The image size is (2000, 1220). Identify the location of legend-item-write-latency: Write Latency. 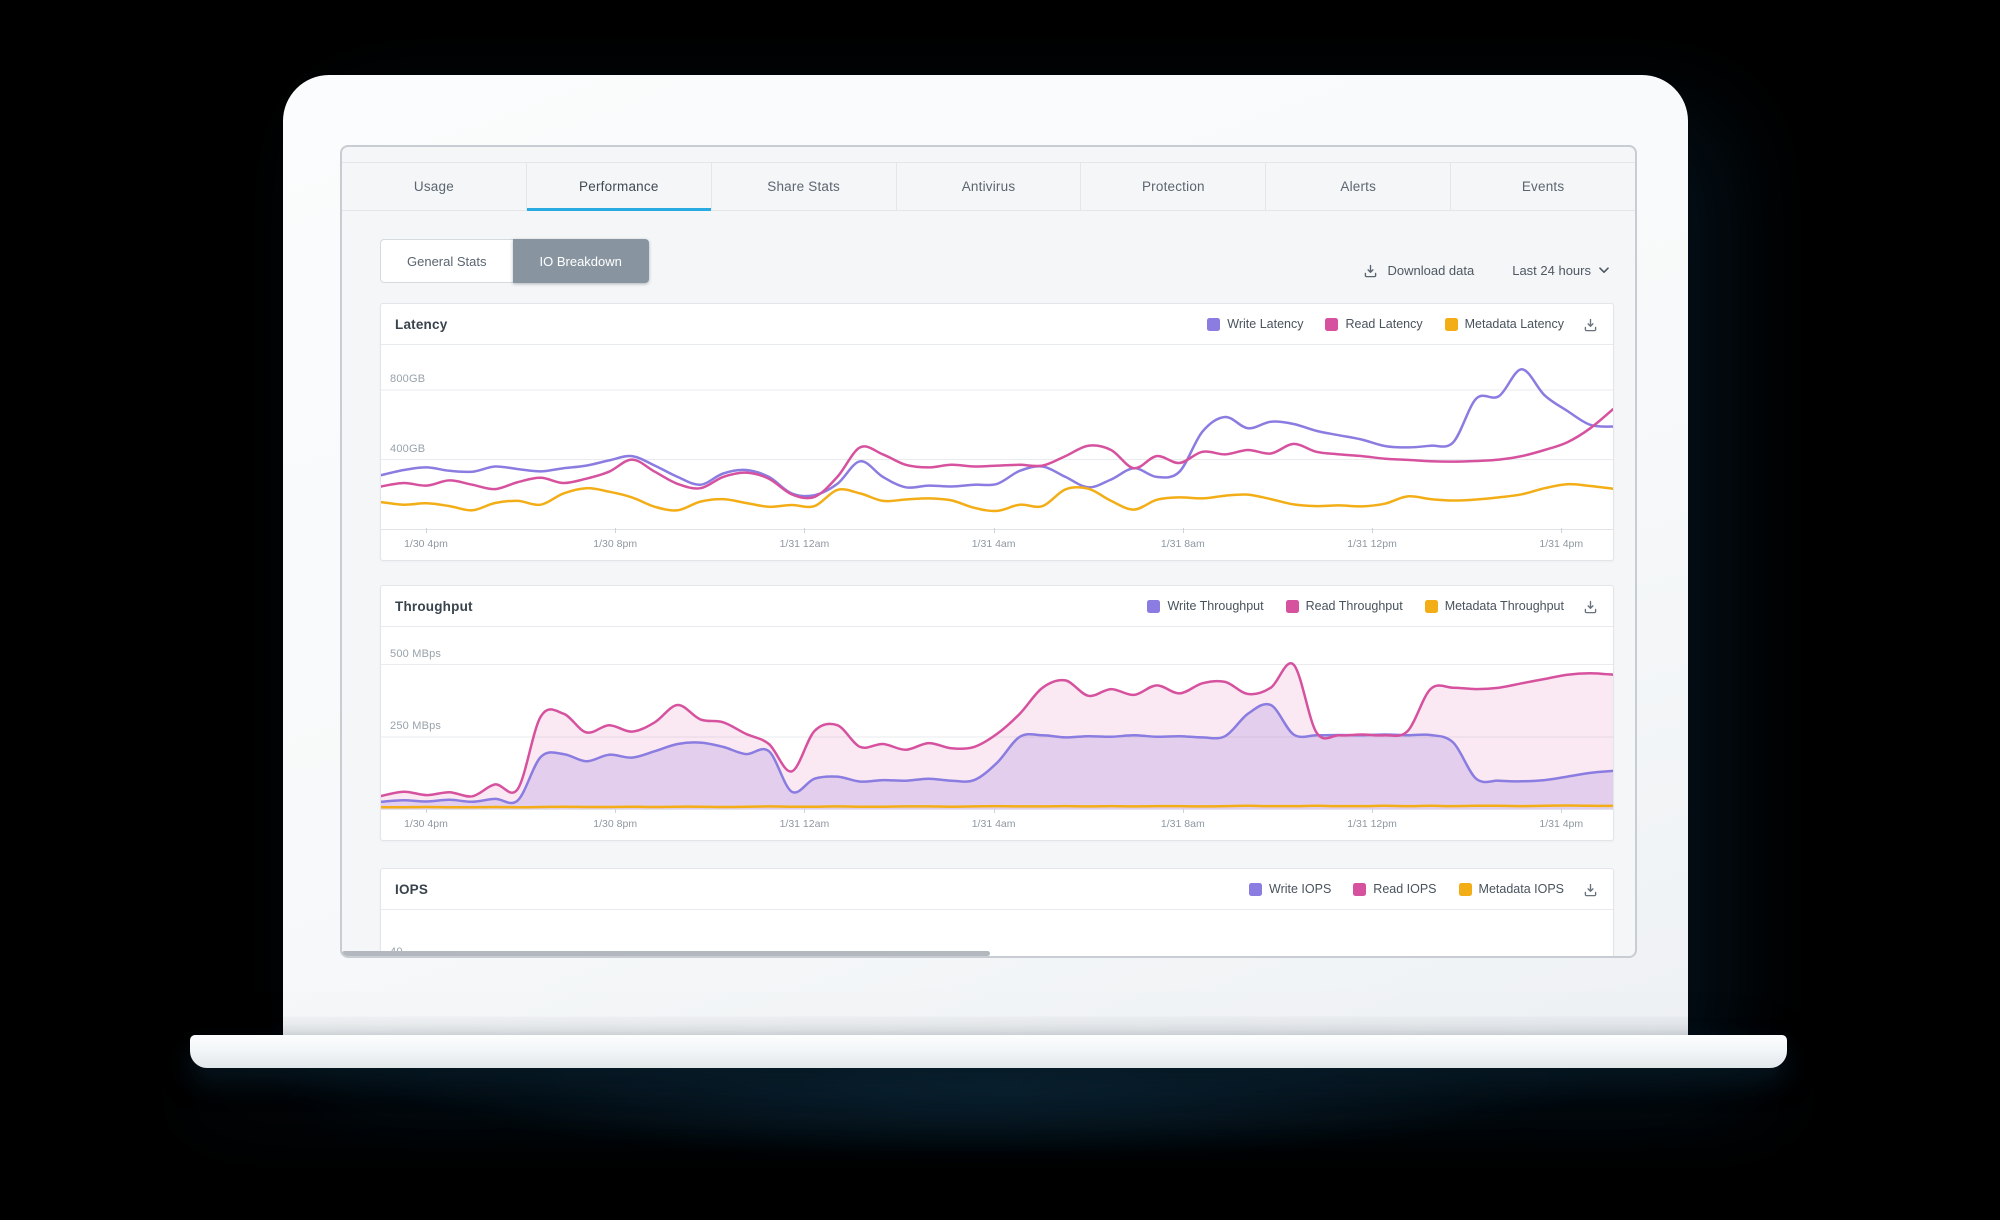
(1255, 324).